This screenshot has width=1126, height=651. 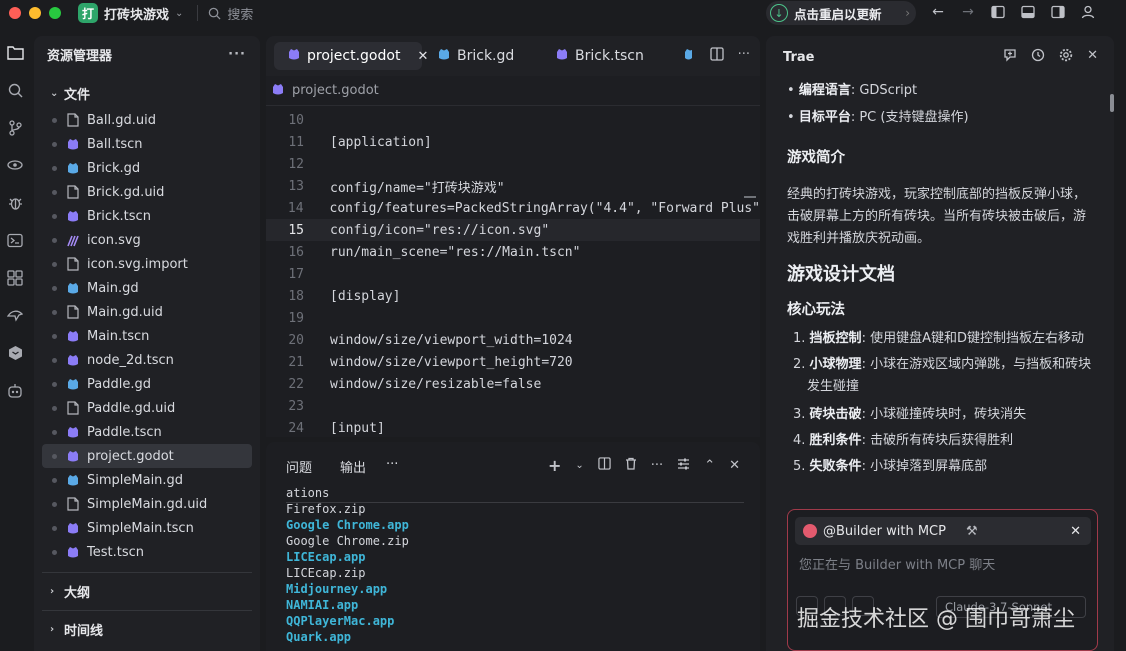 I want to click on close-icon: ✕, so click(x=1092, y=57).